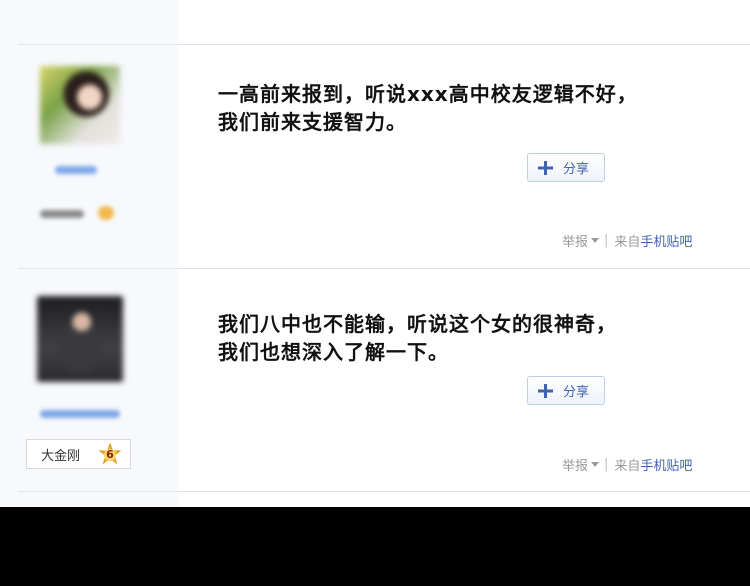  What do you see at coordinates (62, 214) in the screenshot?
I see `author-rank-blurred` at bounding box center [62, 214].